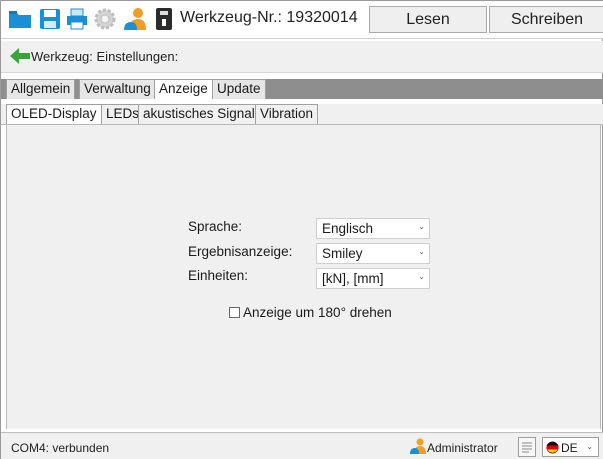 This screenshot has height=459, width=603. Describe the element at coordinates (50, 19) in the screenshot. I see `save-icon` at that location.